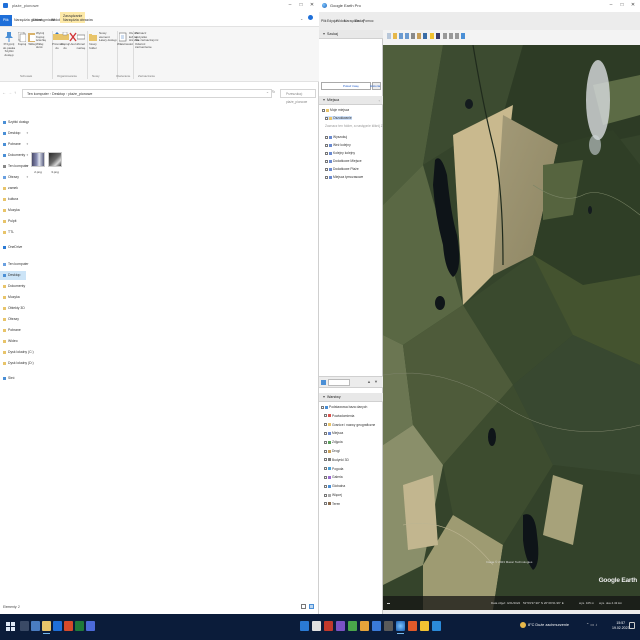 The height and width of the screenshot is (640, 640). What do you see at coordinates (273, 92) in the screenshot?
I see `refresh-icon: ↻` at bounding box center [273, 92].